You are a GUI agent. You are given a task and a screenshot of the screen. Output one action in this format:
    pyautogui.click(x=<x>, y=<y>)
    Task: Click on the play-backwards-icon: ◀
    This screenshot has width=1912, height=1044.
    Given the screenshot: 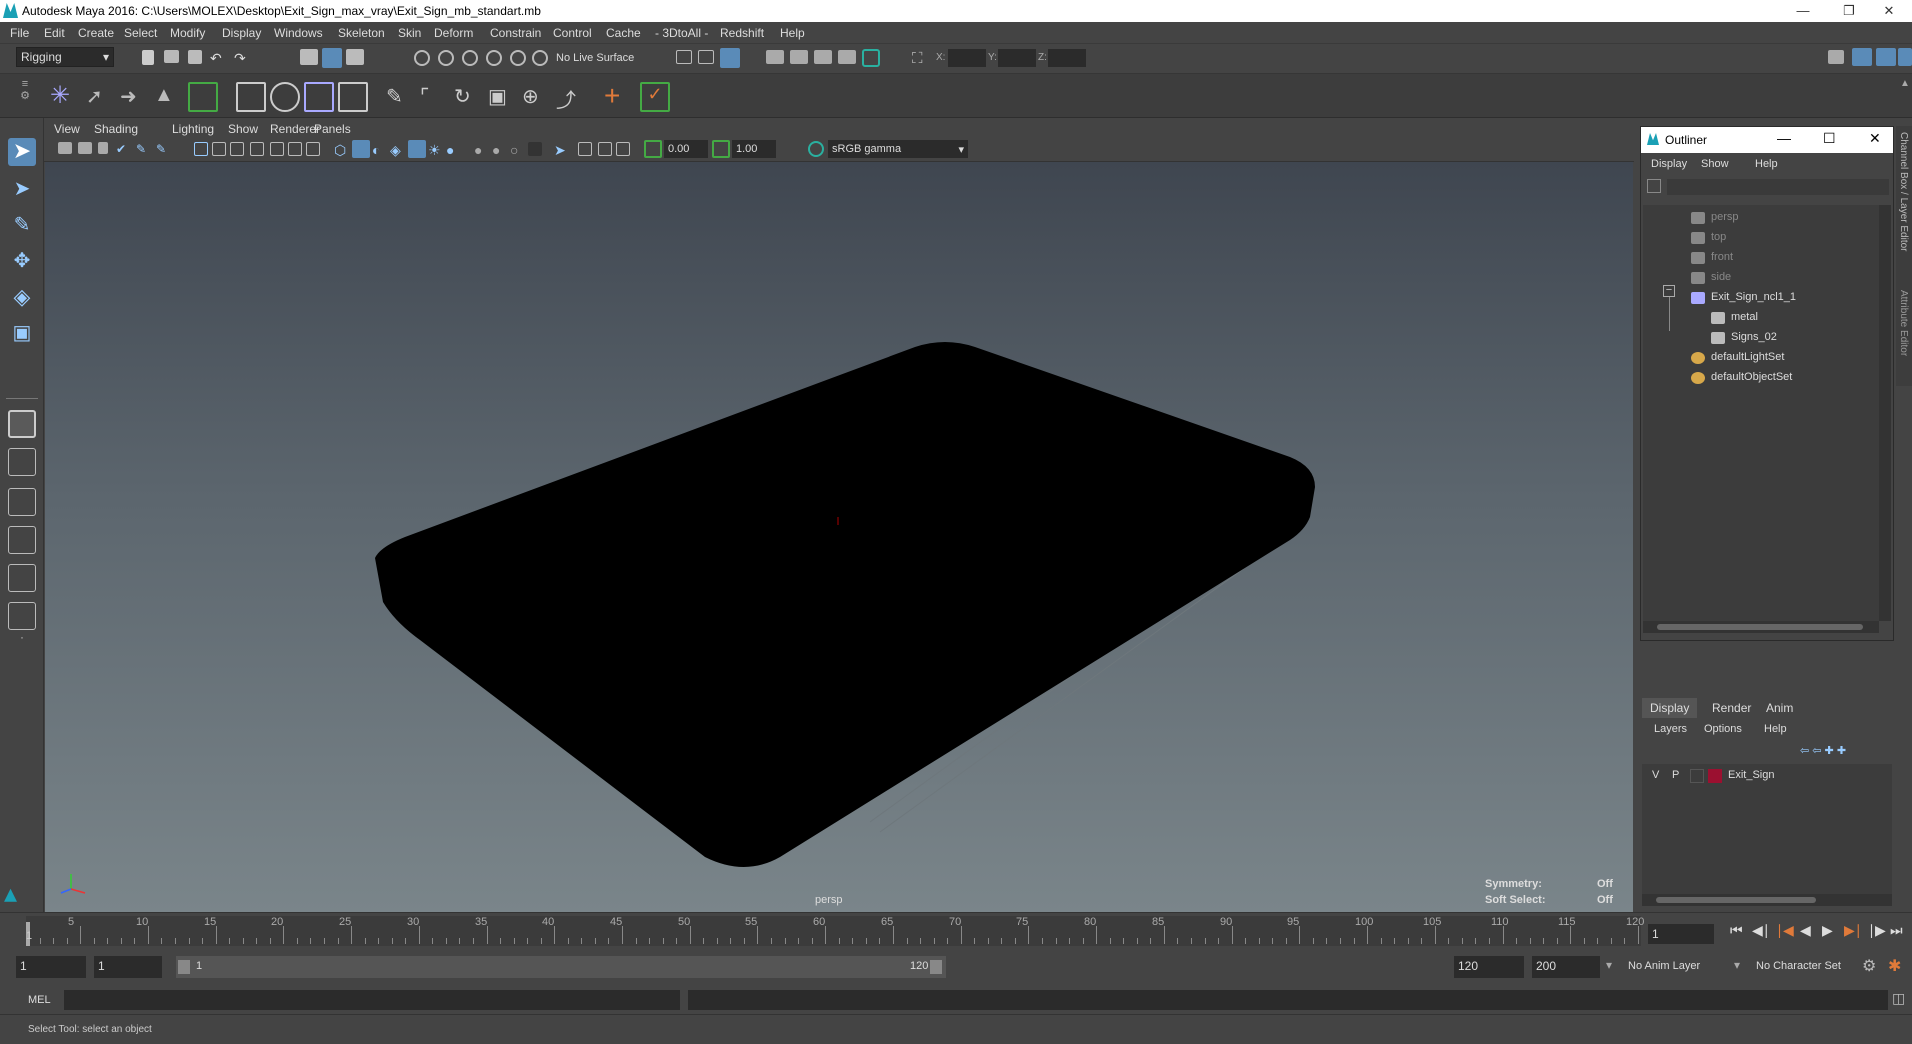 What is the action you would take?
    pyautogui.click(x=1805, y=930)
    